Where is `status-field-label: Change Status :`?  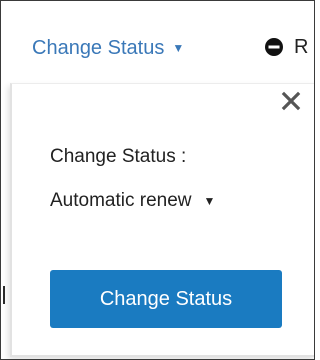 status-field-label: Change Status : is located at coordinates (118, 156).